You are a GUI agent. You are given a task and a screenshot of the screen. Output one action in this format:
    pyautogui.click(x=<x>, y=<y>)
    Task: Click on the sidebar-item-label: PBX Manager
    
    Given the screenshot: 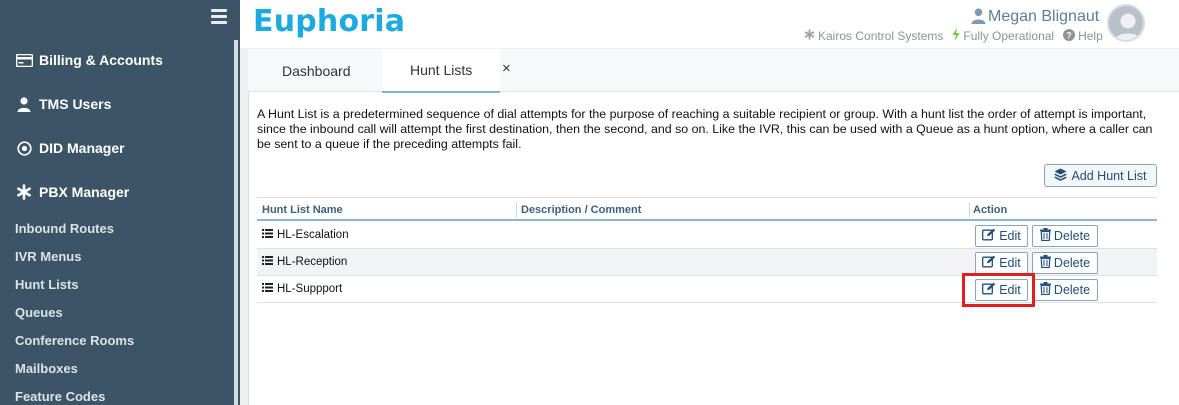 What is the action you would take?
    pyautogui.click(x=84, y=192)
    